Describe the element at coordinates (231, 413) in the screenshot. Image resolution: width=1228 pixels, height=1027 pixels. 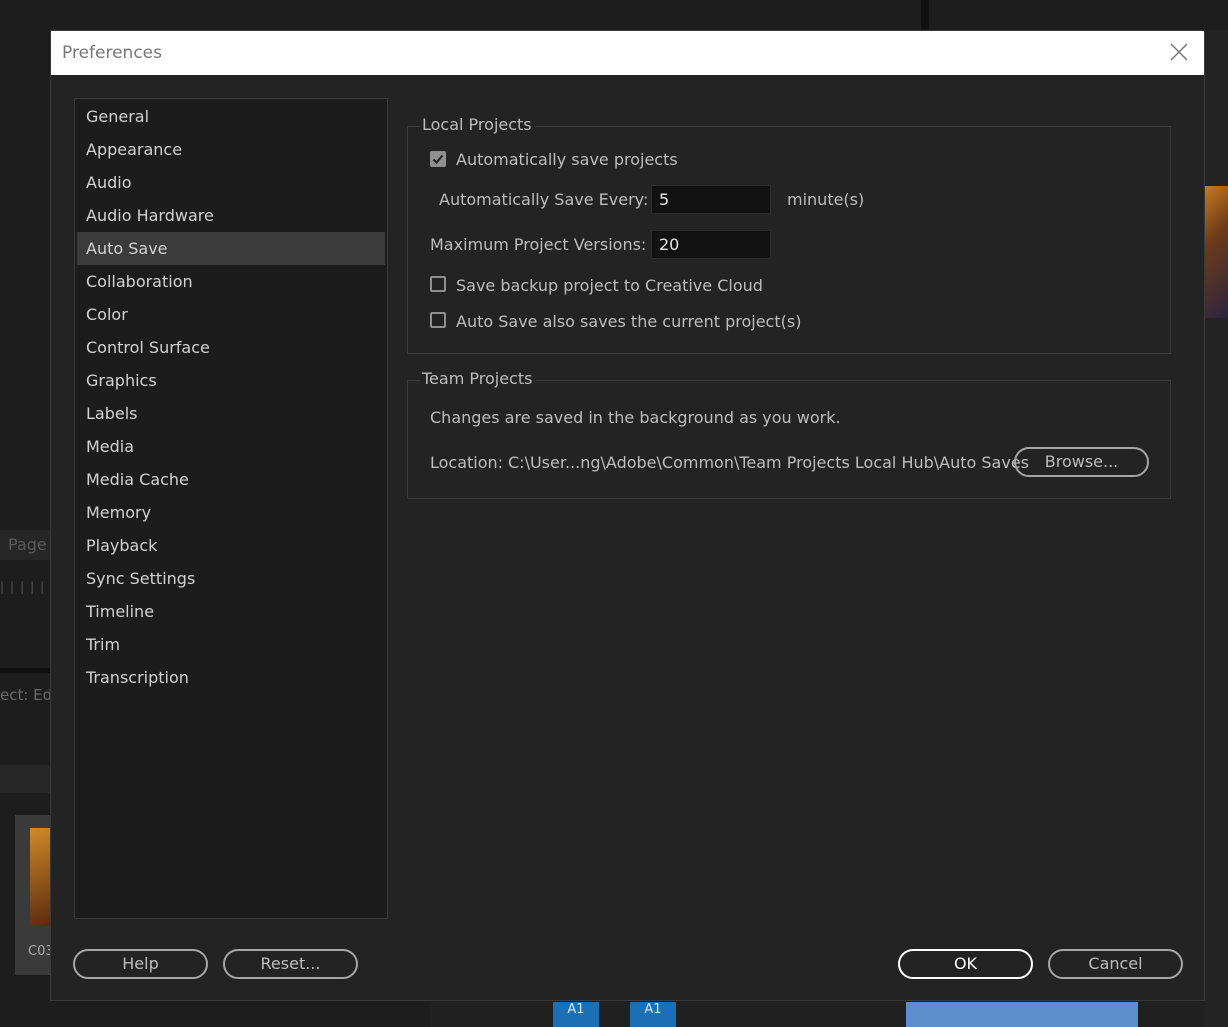
I see `sidebar-item-labels: Labels` at that location.